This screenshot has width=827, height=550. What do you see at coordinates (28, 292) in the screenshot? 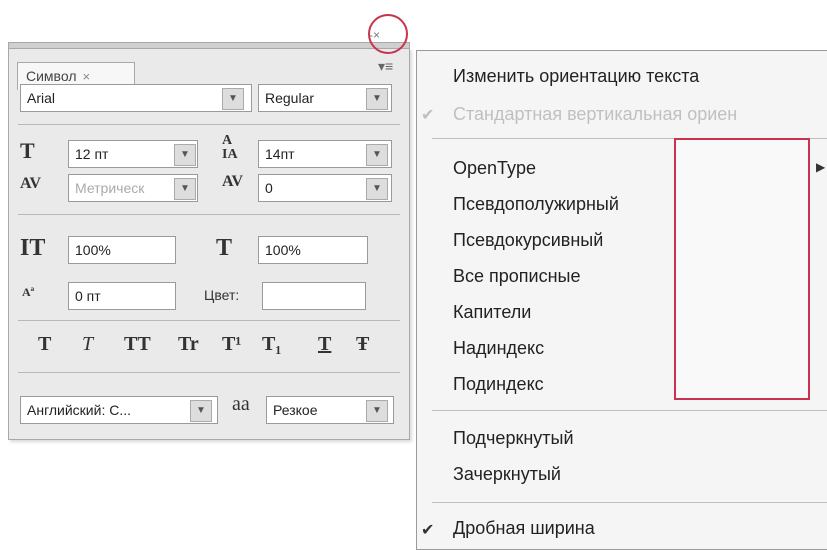
I see `baseline-shift-icon: Aª` at bounding box center [28, 292].